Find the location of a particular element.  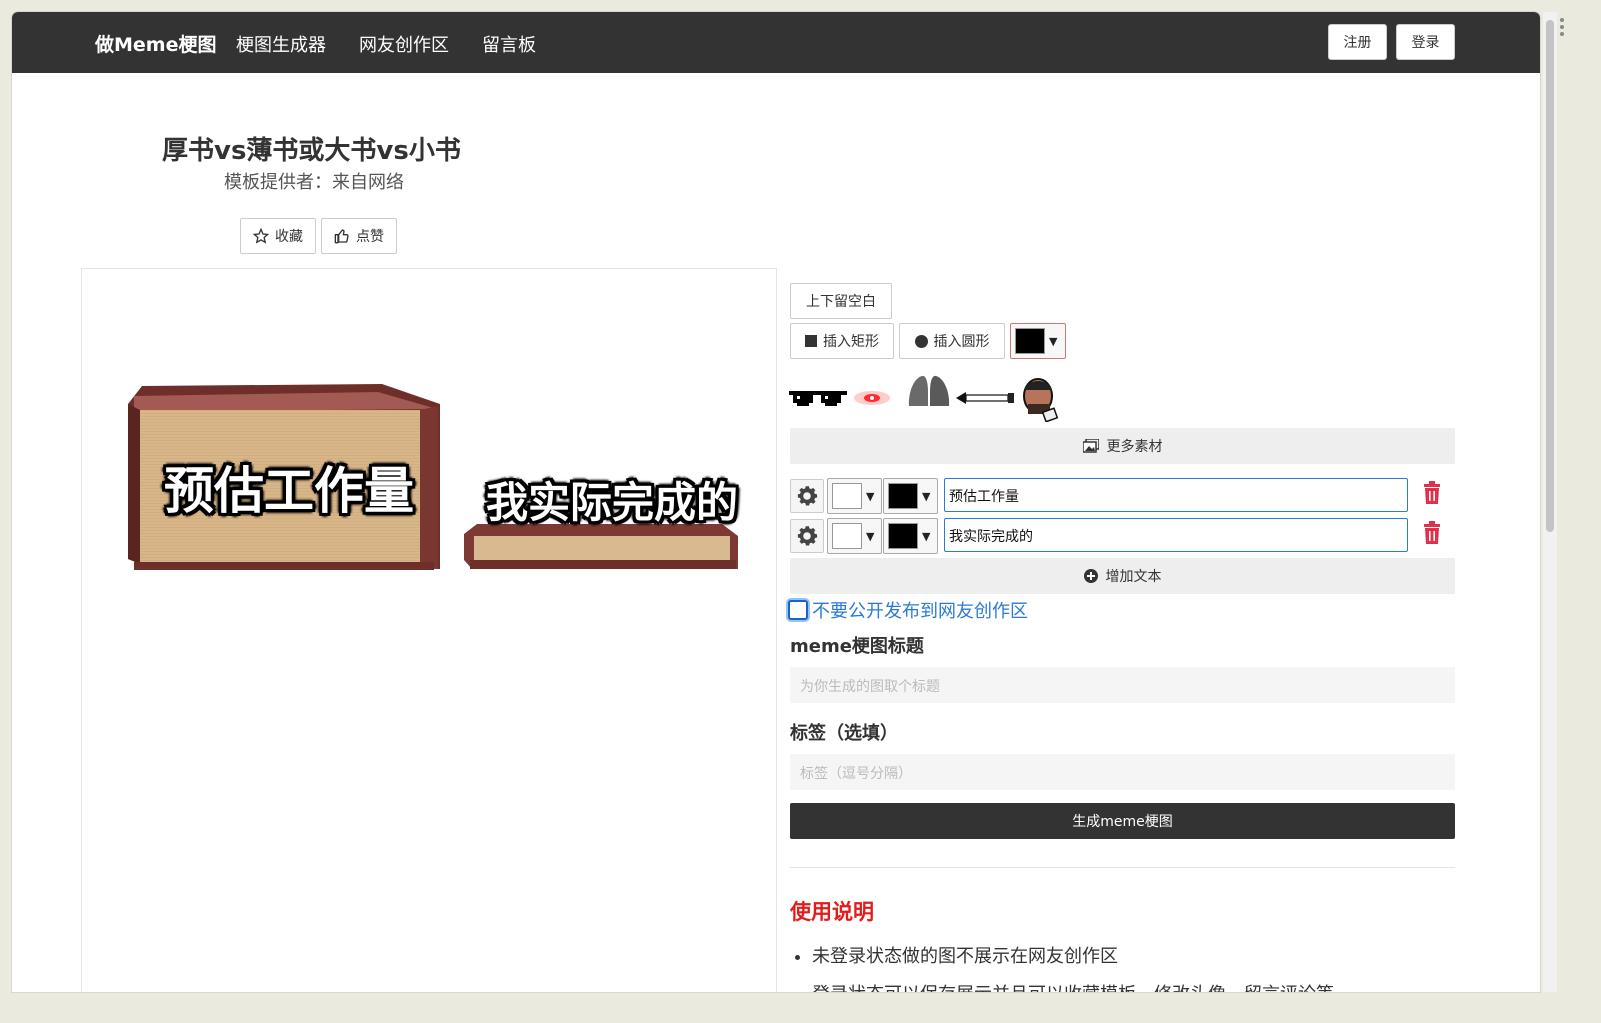

padding-button: 上下留空白 is located at coordinates (841, 301).